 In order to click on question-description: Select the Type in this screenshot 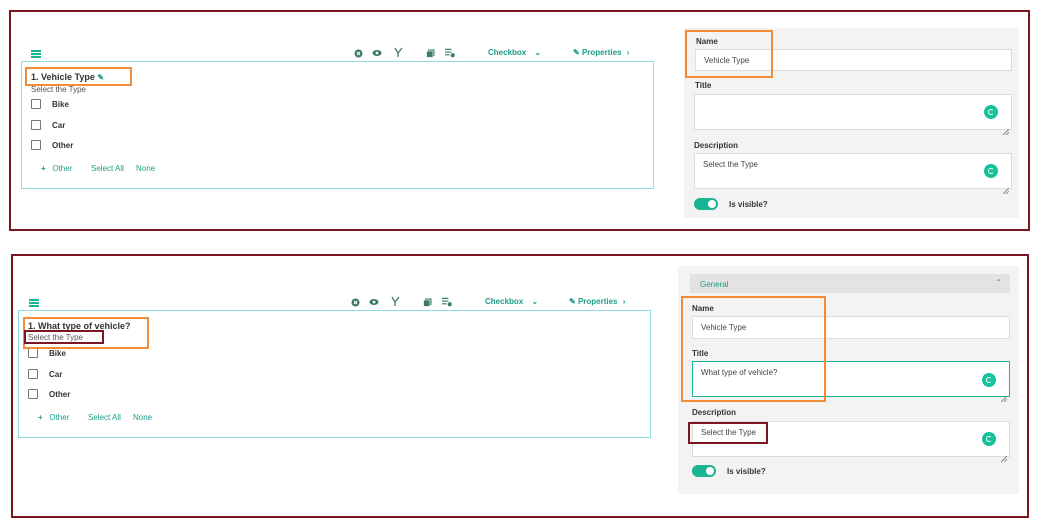, I will do `click(58, 89)`.